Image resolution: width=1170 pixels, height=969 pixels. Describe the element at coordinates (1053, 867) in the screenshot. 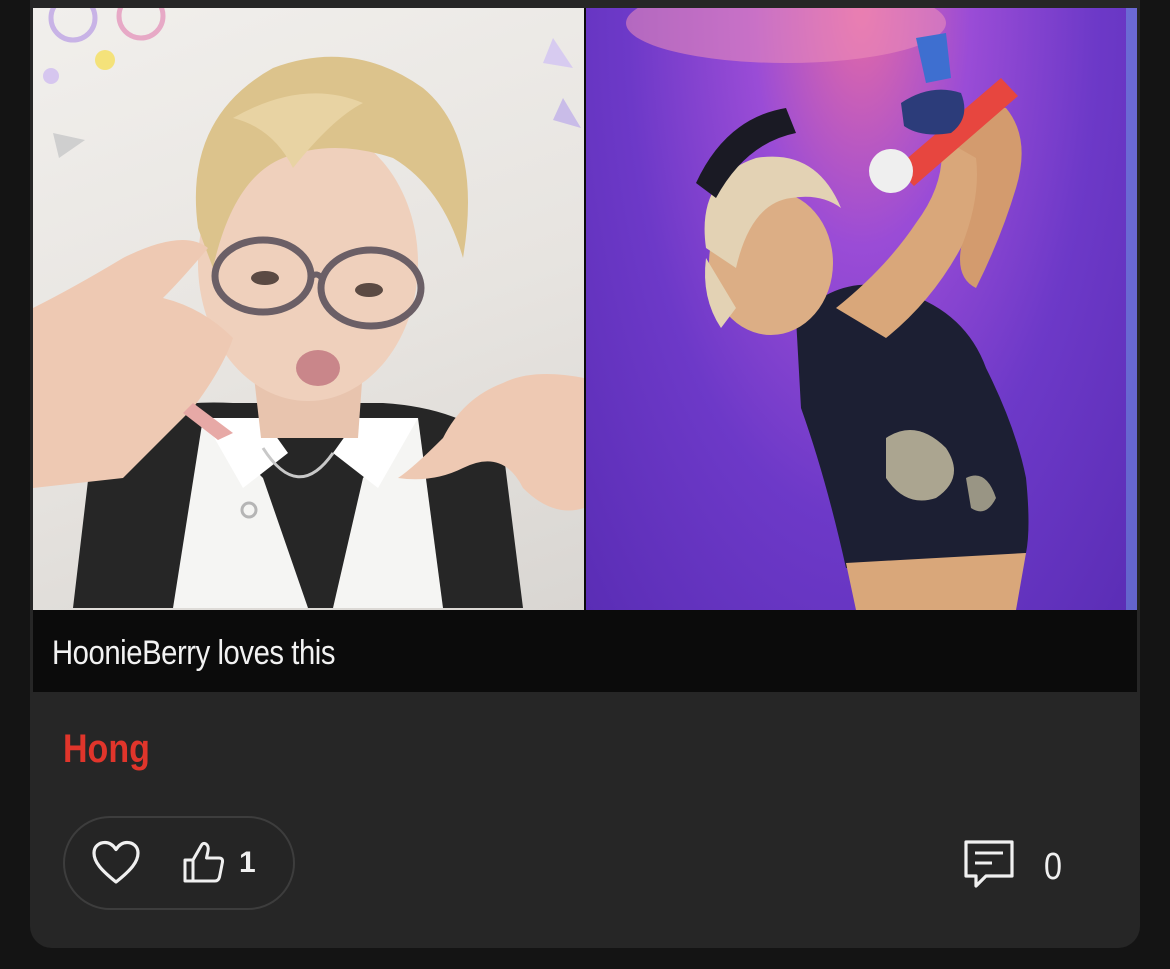

I see `comment-count: 0` at that location.